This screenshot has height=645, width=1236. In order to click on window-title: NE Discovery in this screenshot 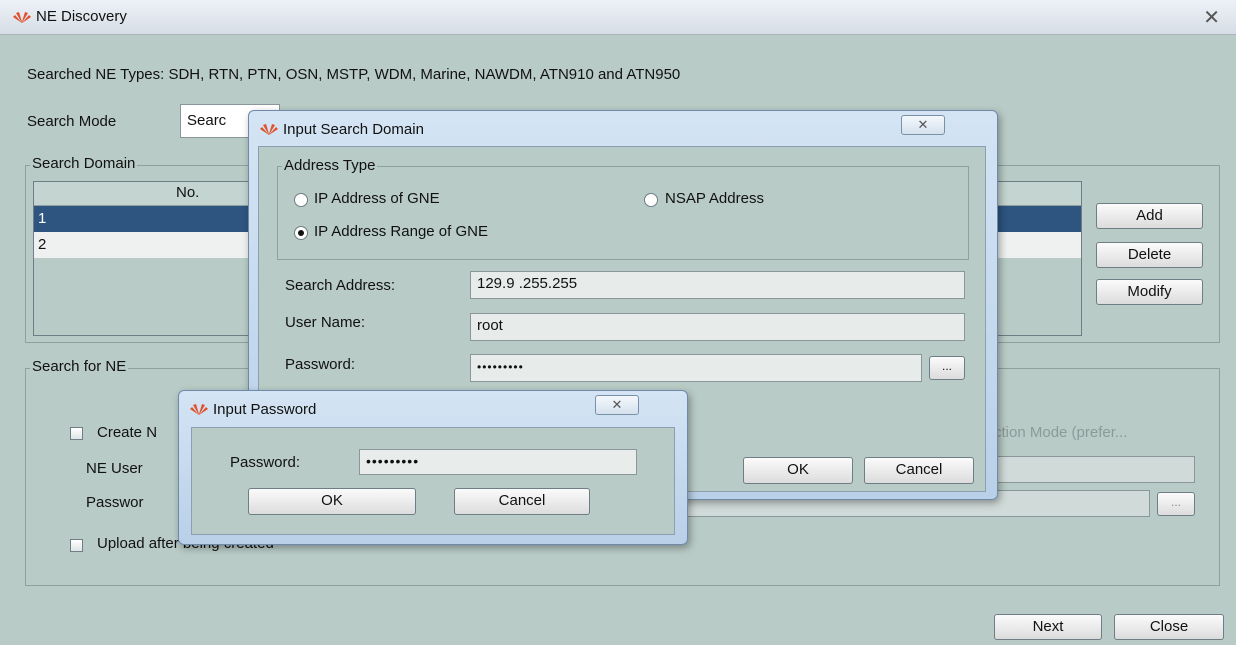, I will do `click(81, 16)`.